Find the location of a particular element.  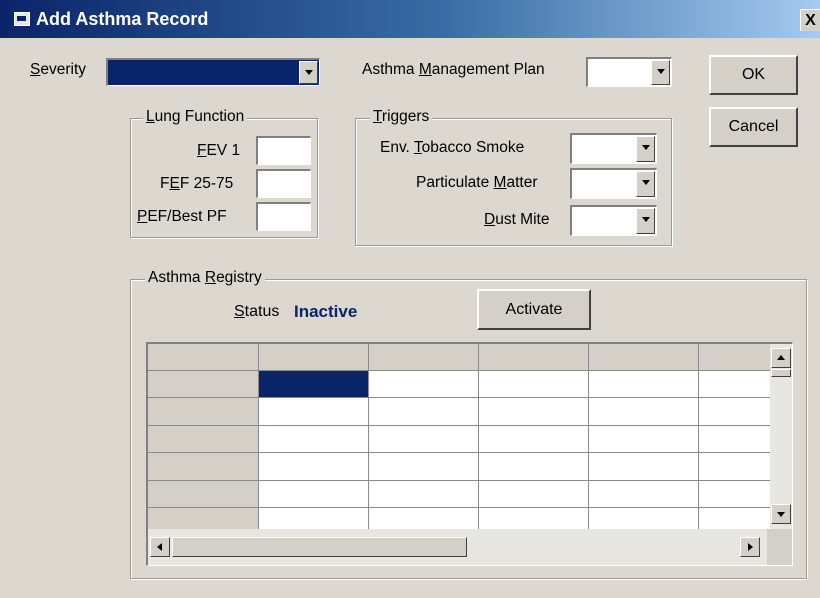

status-label: Status is located at coordinates (257, 311).